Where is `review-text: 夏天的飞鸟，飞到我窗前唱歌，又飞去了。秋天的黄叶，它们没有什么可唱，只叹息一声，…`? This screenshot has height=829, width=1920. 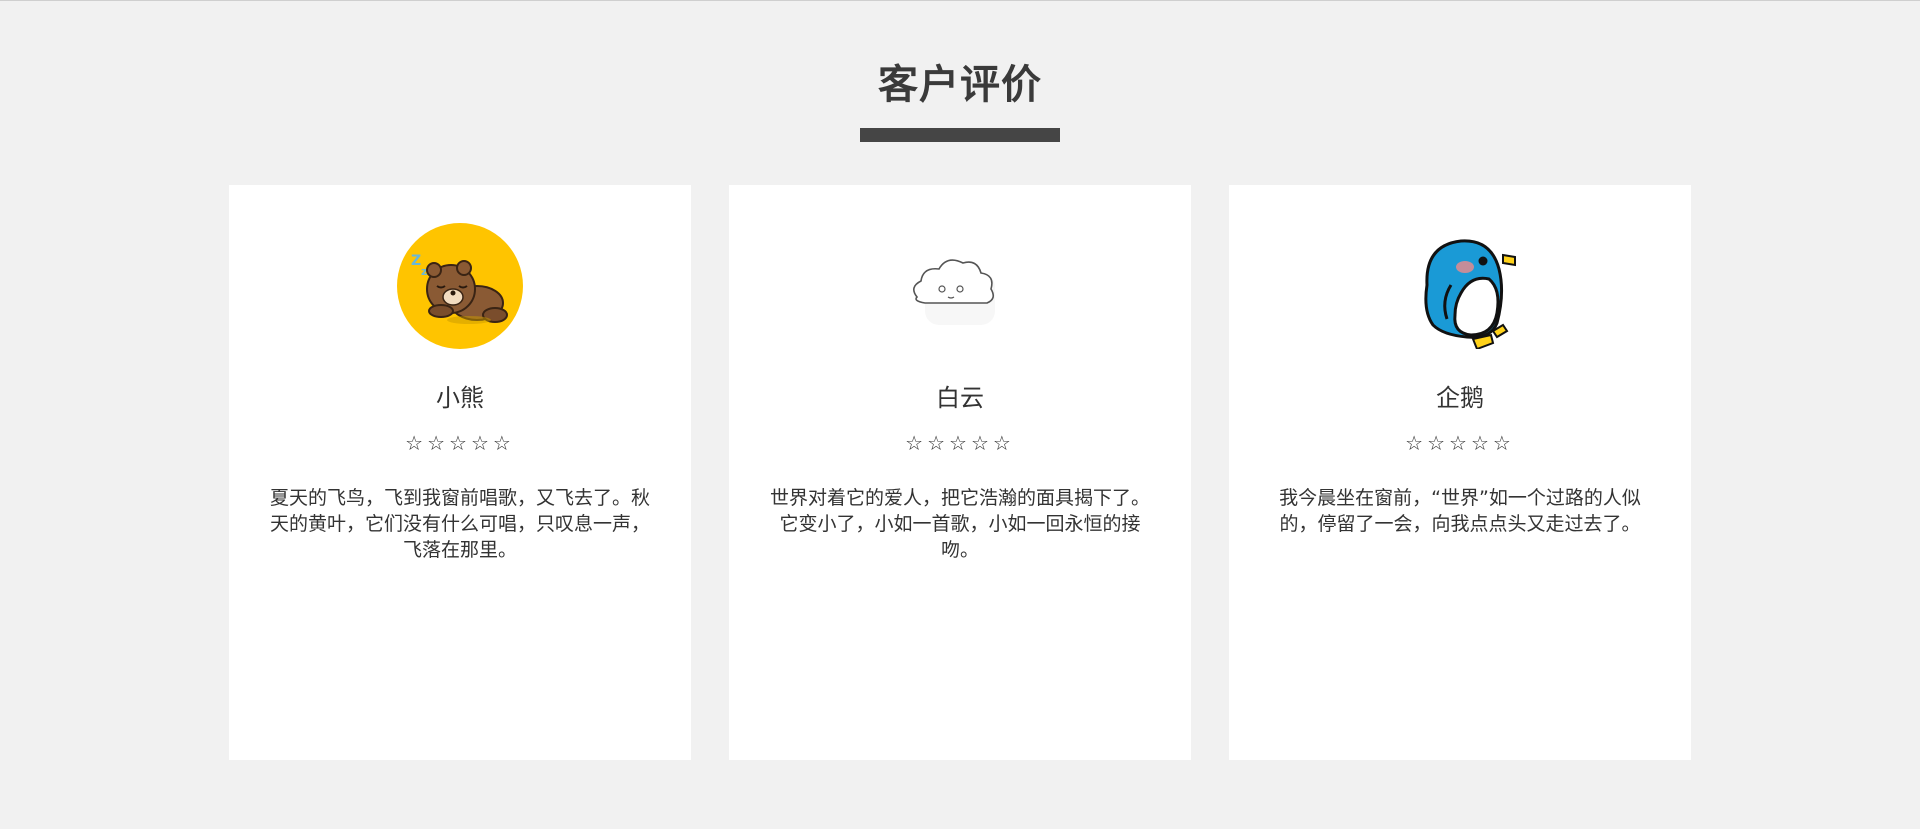 review-text: 夏天的飞鸟，飞到我窗前唱歌，又飞去了。秋天的黄叶，它们没有什么可唱，只叹息一声，… is located at coordinates (459, 524).